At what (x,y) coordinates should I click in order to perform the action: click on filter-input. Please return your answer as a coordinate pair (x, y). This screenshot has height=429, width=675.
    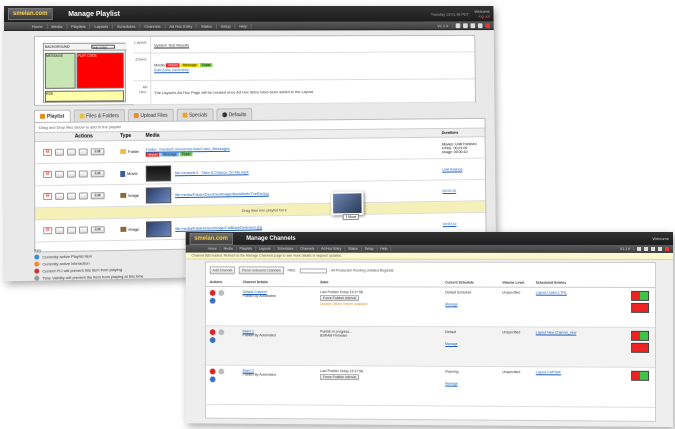
    Looking at the image, I should click on (313, 270).